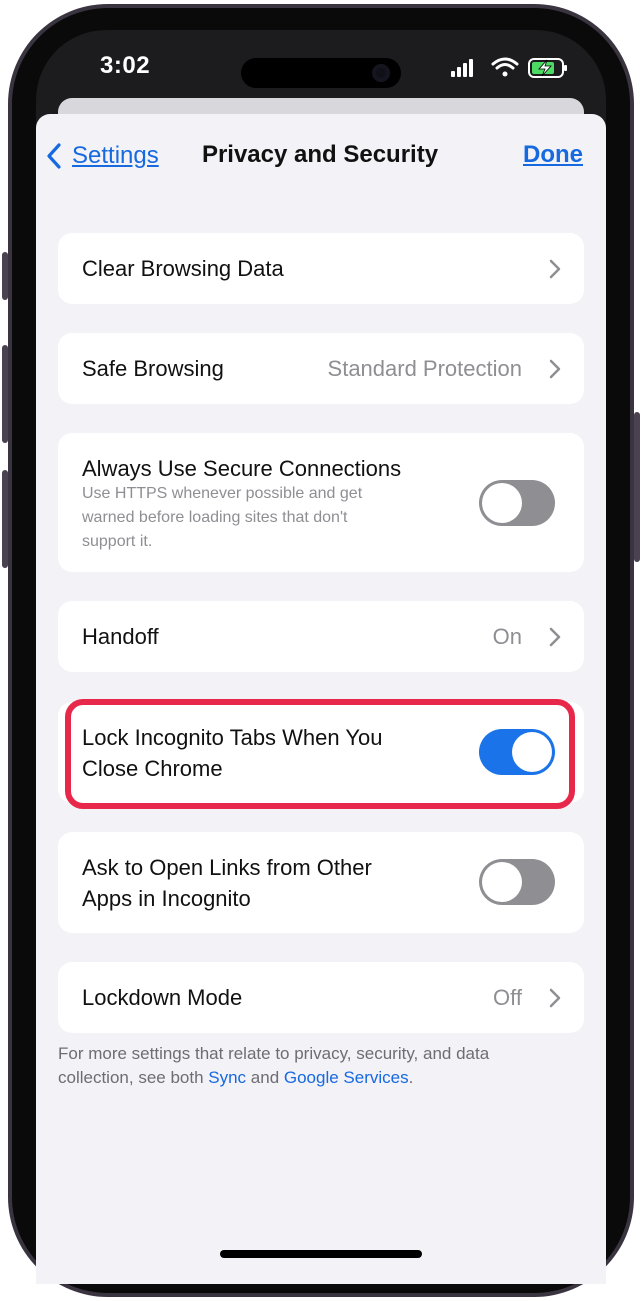 Image resolution: width=642 pixels, height=1301 pixels. What do you see at coordinates (321, 1254) in the screenshot?
I see `home-indicator` at bounding box center [321, 1254].